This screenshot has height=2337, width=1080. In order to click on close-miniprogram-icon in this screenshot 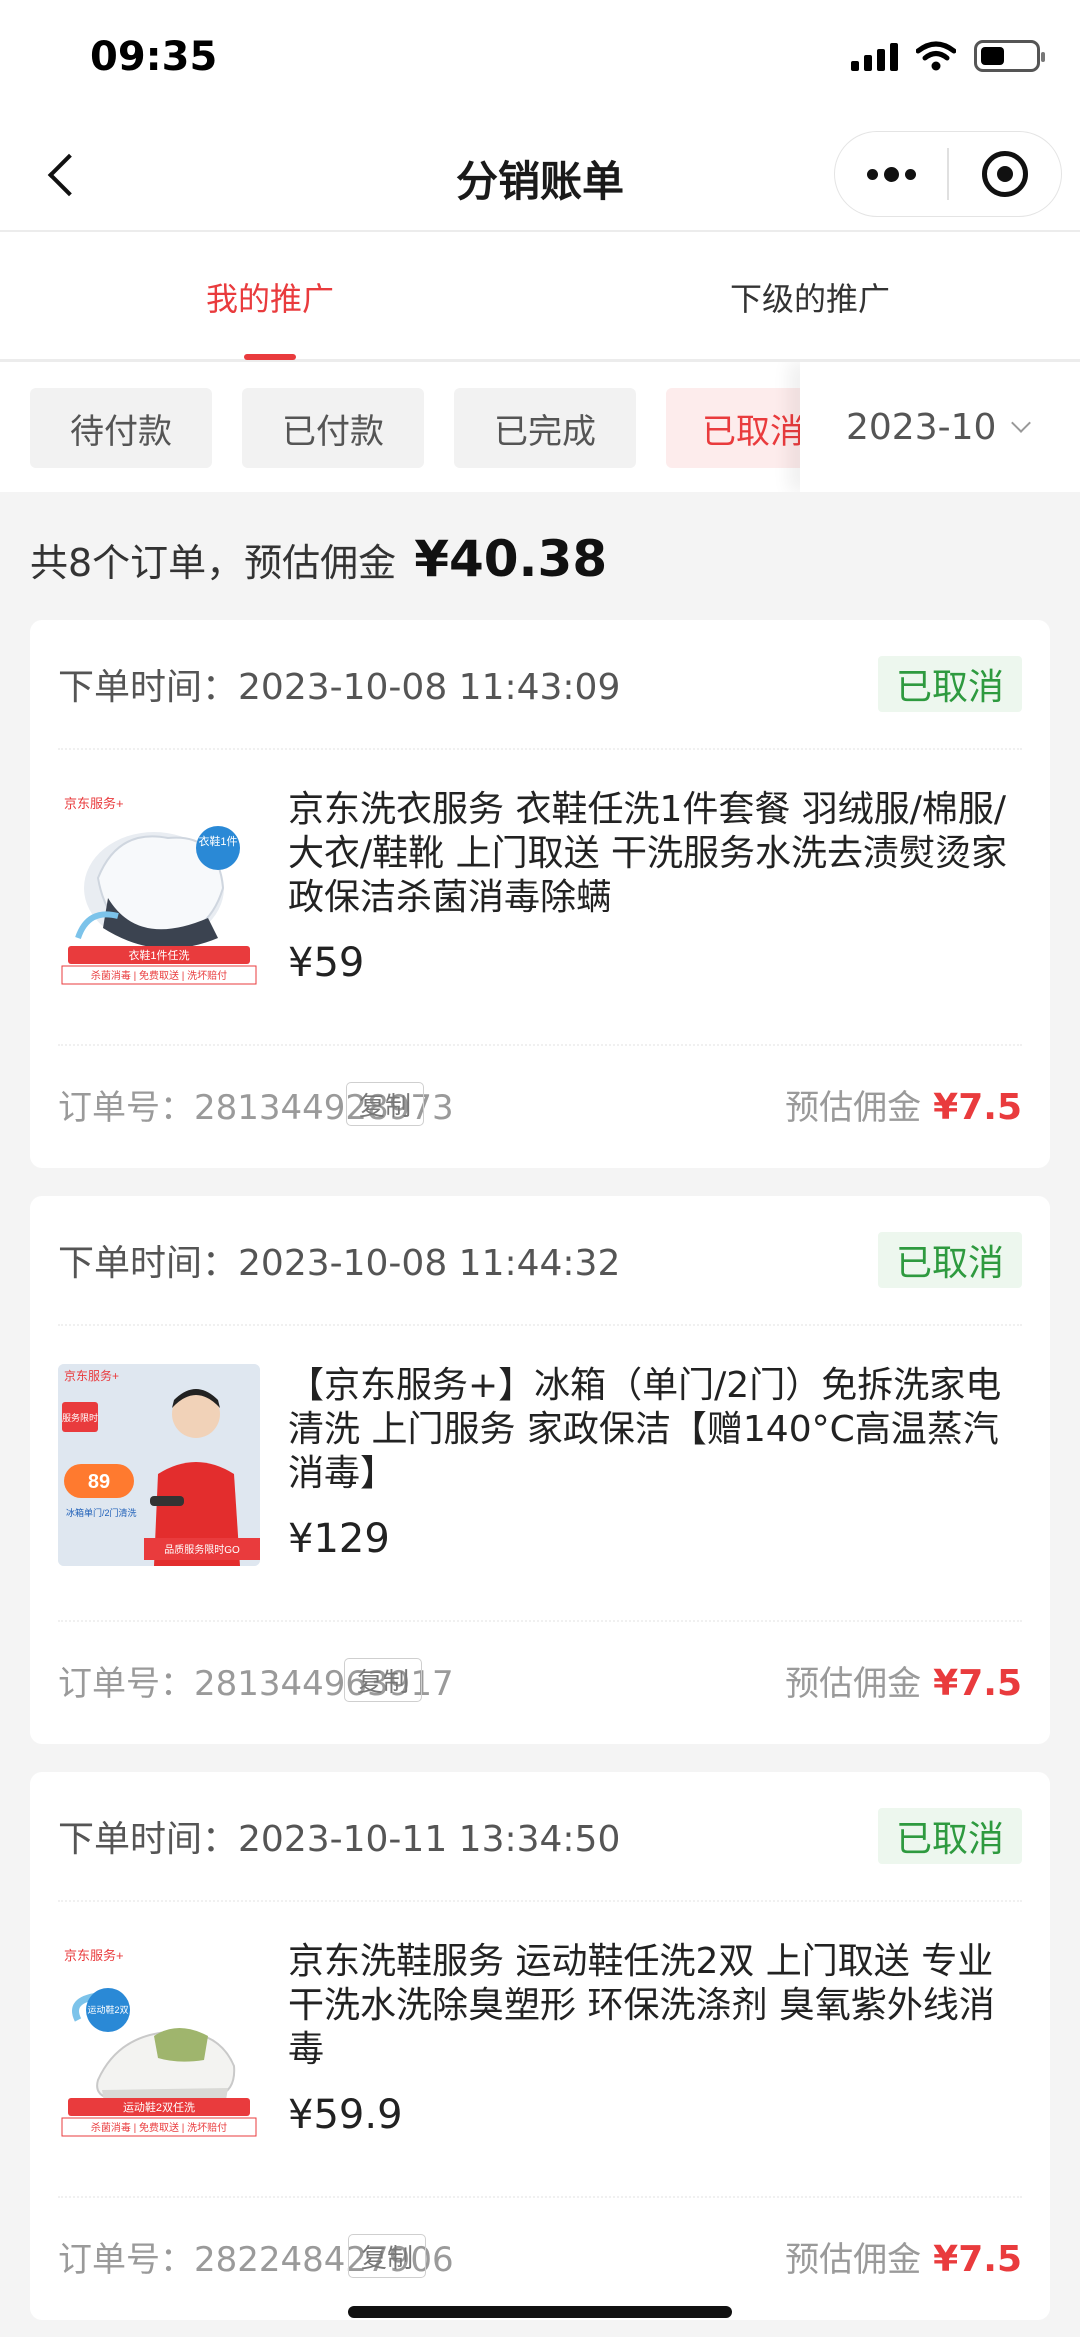, I will do `click(1005, 174)`.